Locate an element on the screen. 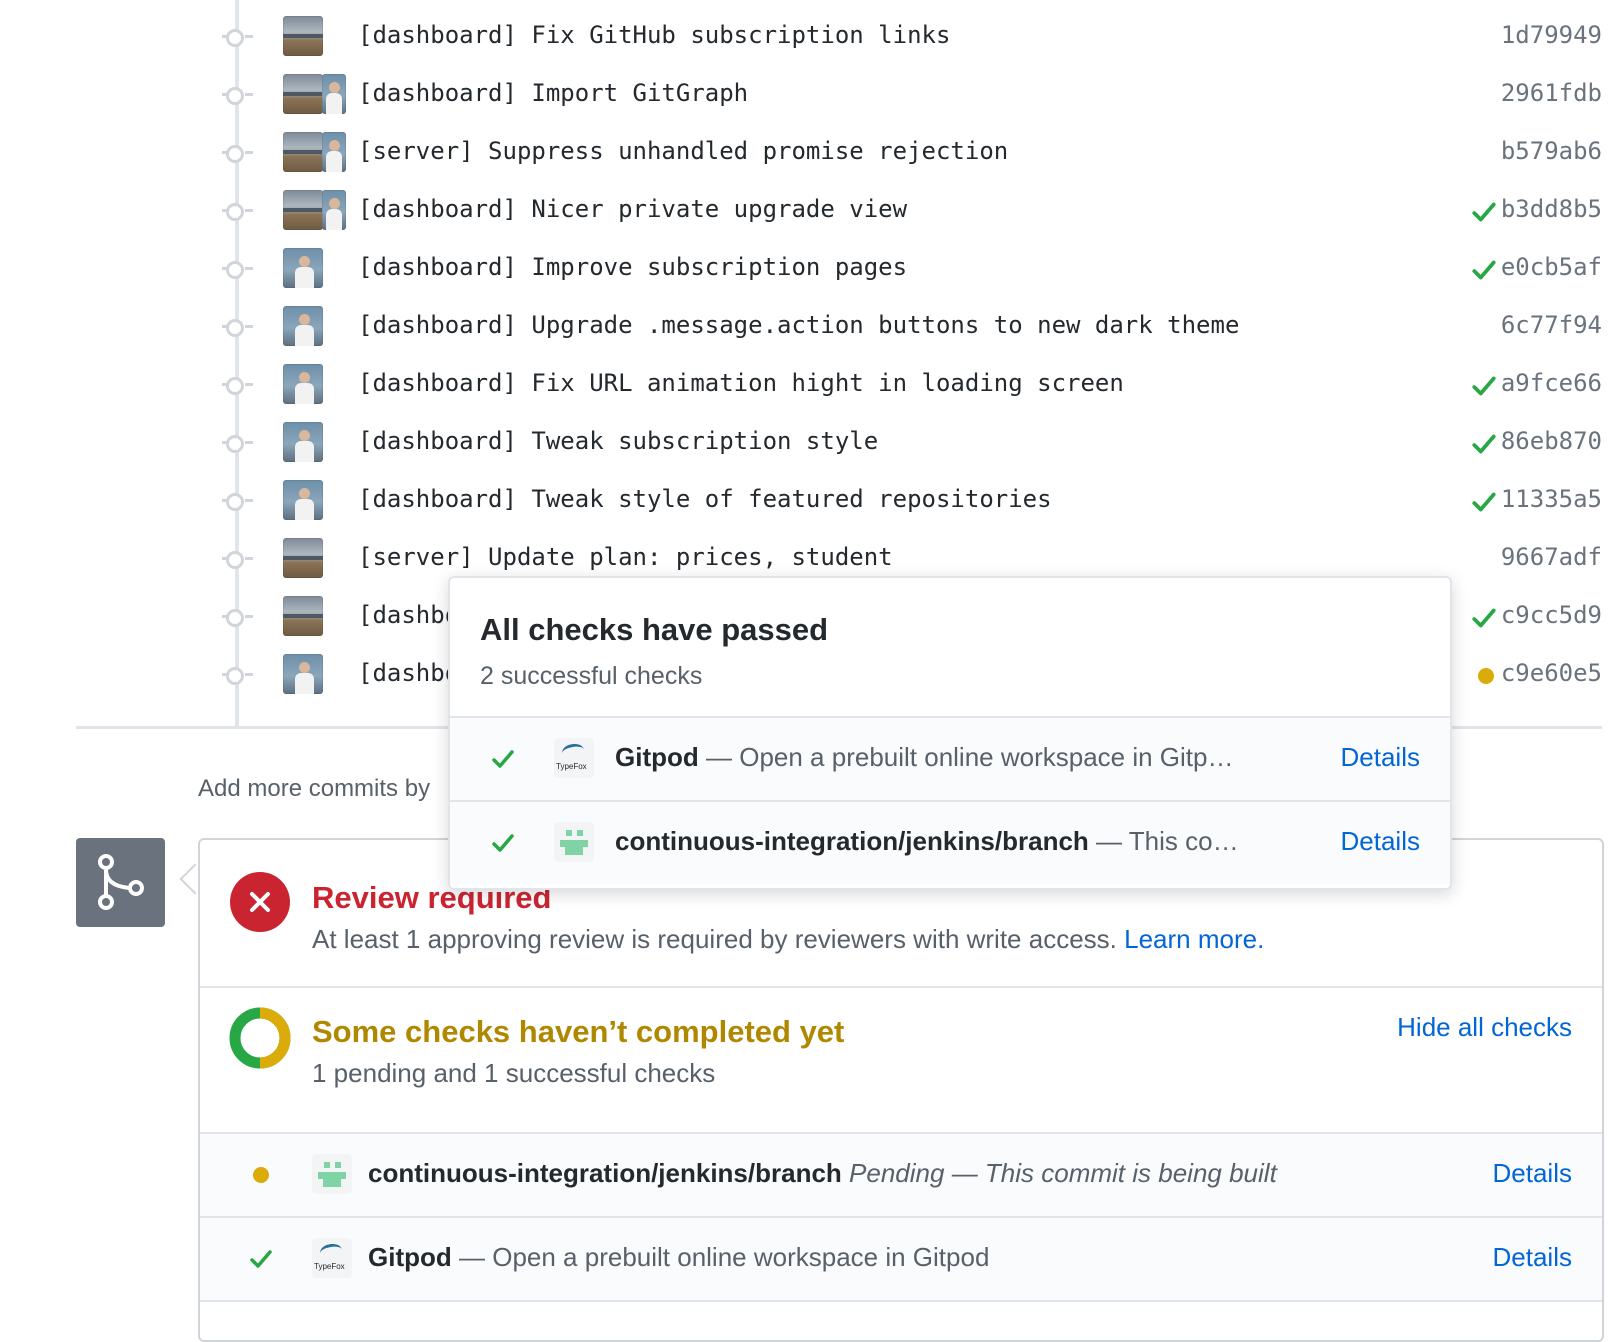 This screenshot has width=1624, height=1342. commit-sha: 11335a5 is located at coordinates (1551, 499).